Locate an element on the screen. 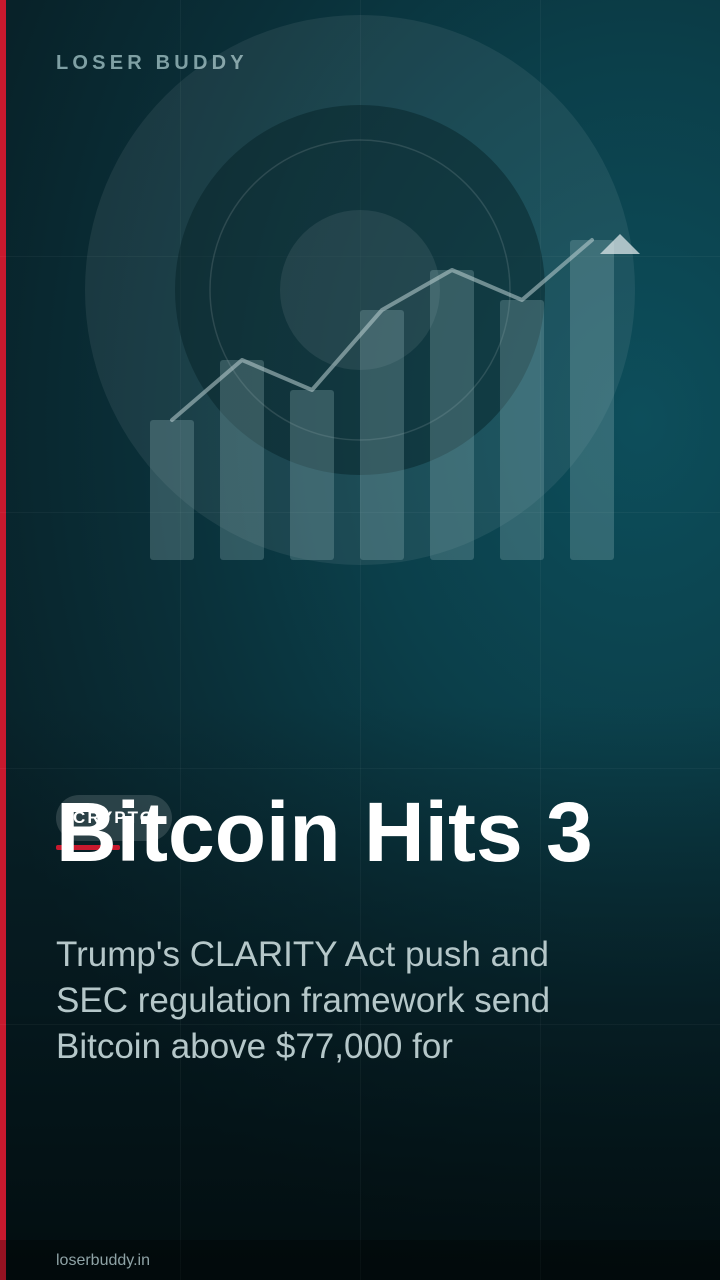 The image size is (720, 1280). footer-domain-link: loserbuddy.in is located at coordinates (103, 1261).